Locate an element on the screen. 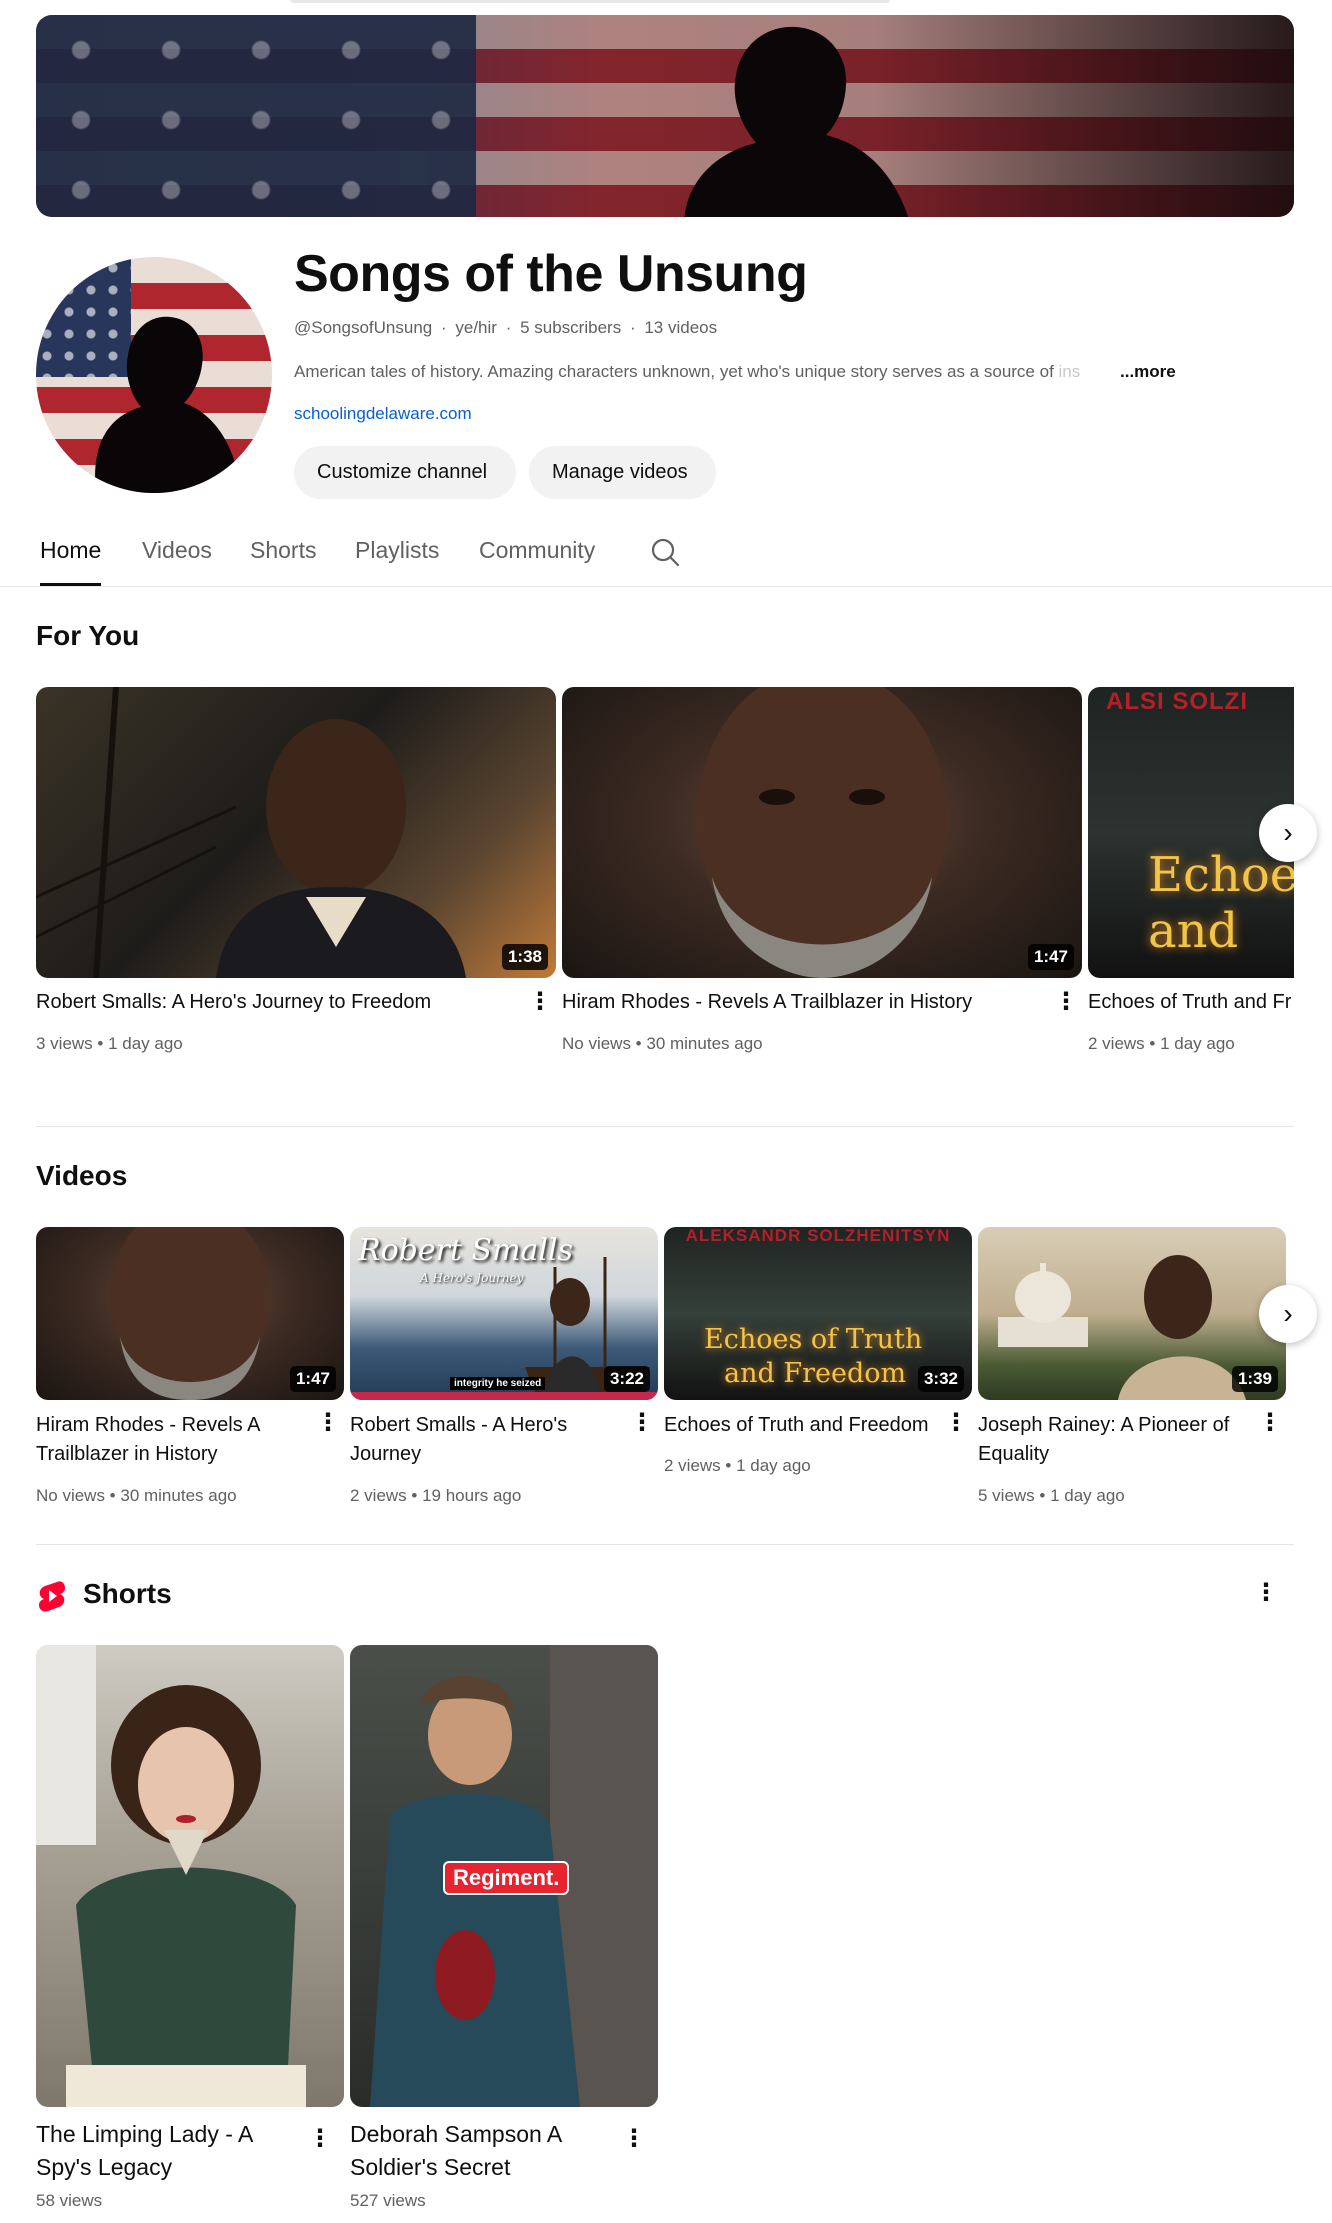  video-title-line: Journey is located at coordinates (386, 1454).